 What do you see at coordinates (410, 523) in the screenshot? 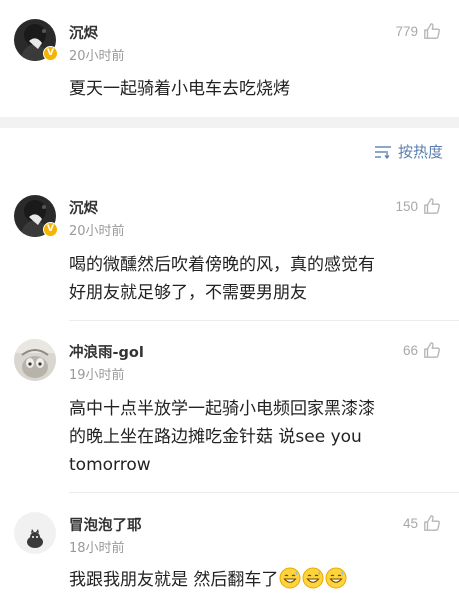
I see `like-count: 45` at bounding box center [410, 523].